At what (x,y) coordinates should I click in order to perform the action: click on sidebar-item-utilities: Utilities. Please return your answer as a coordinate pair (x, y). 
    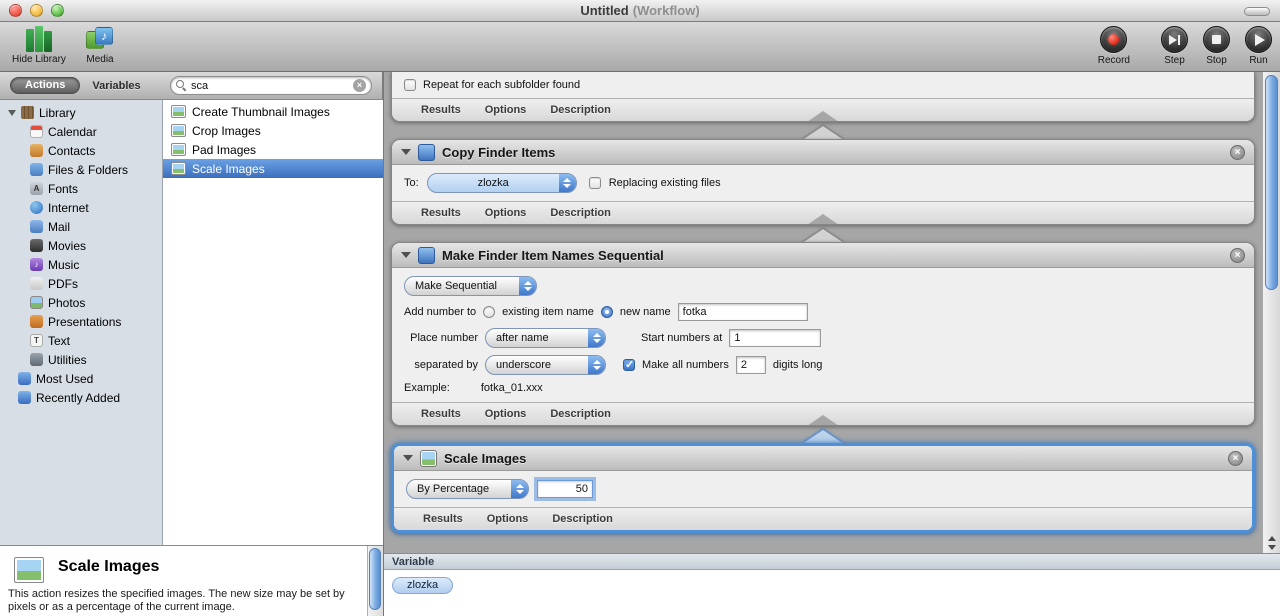
    Looking at the image, I should click on (81, 359).